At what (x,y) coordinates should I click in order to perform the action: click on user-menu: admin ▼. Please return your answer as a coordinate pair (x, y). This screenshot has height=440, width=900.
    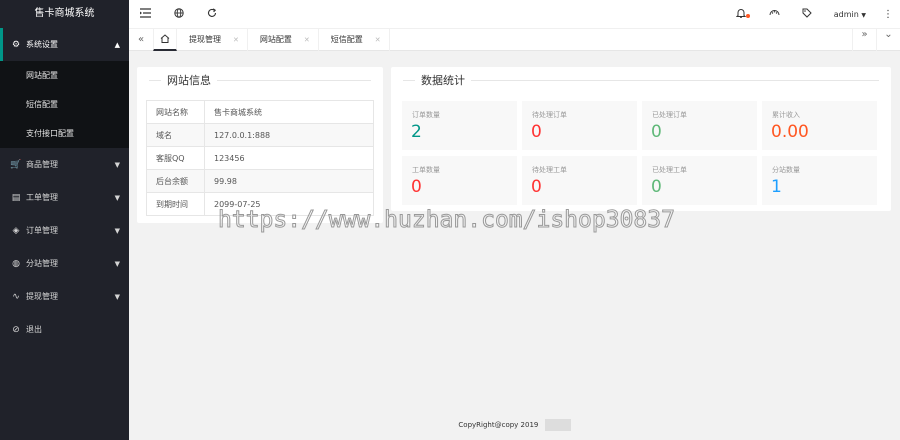
    Looking at the image, I should click on (850, 14).